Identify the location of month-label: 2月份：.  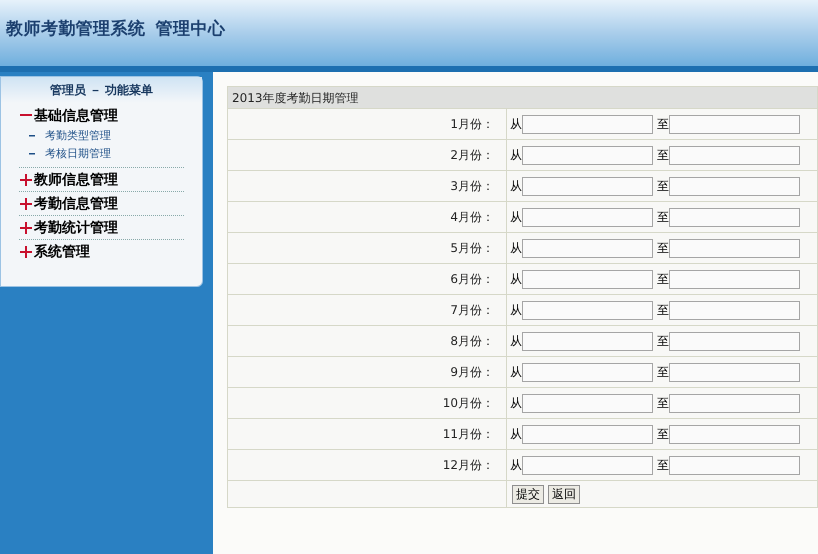
(472, 155).